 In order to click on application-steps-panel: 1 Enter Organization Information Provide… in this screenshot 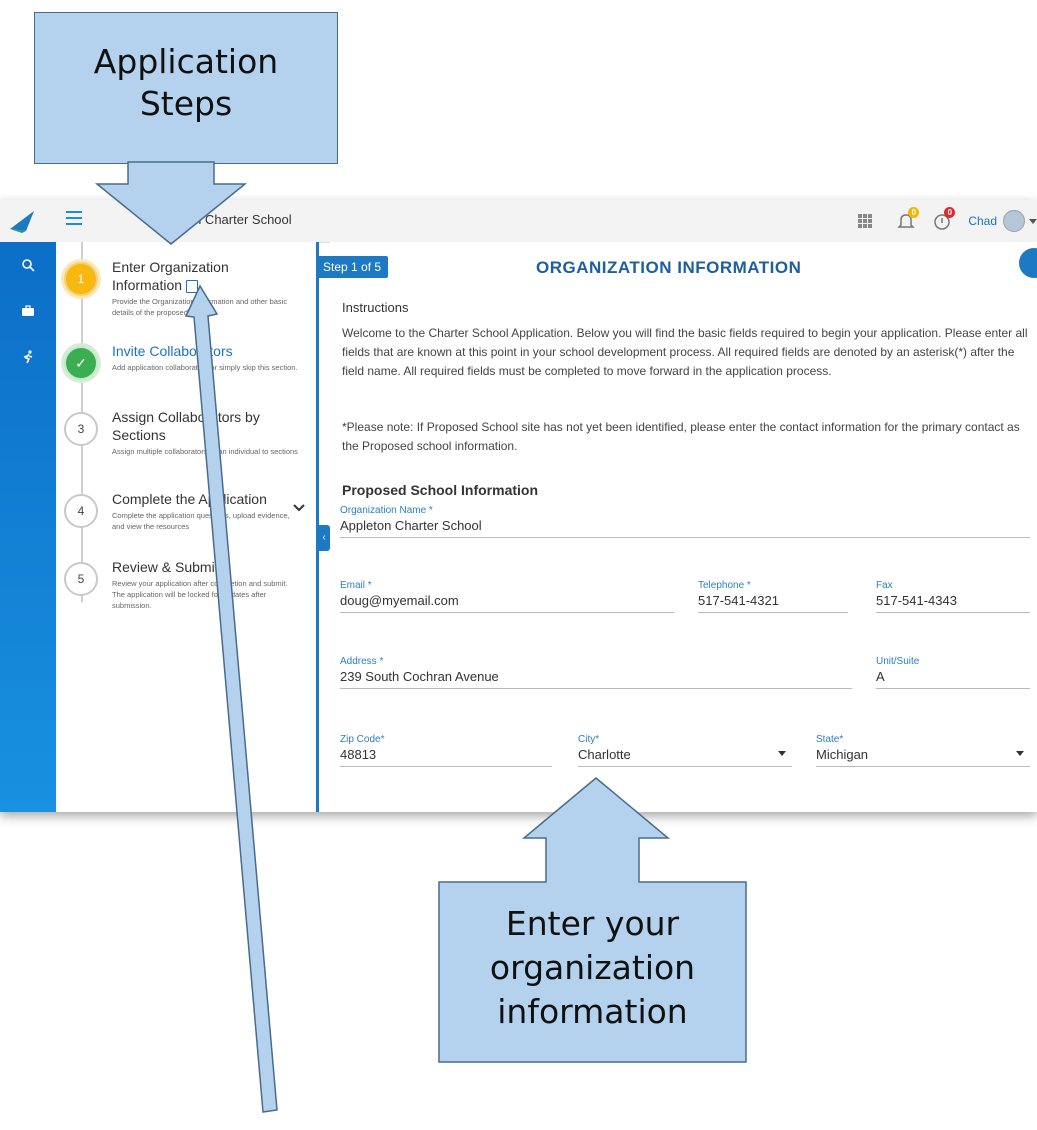, I will do `click(187, 527)`.